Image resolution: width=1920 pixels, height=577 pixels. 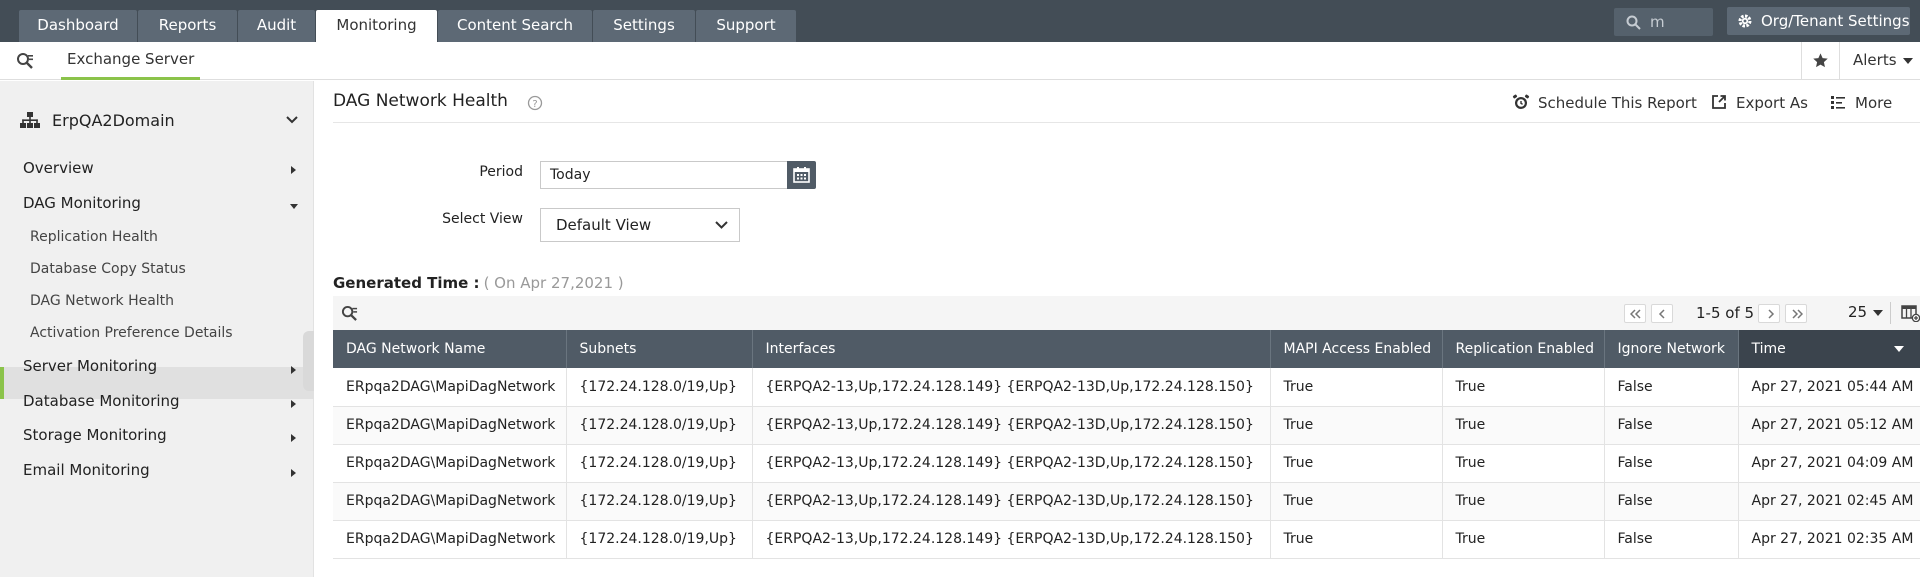 I want to click on title-divider, so click(x=1126, y=122).